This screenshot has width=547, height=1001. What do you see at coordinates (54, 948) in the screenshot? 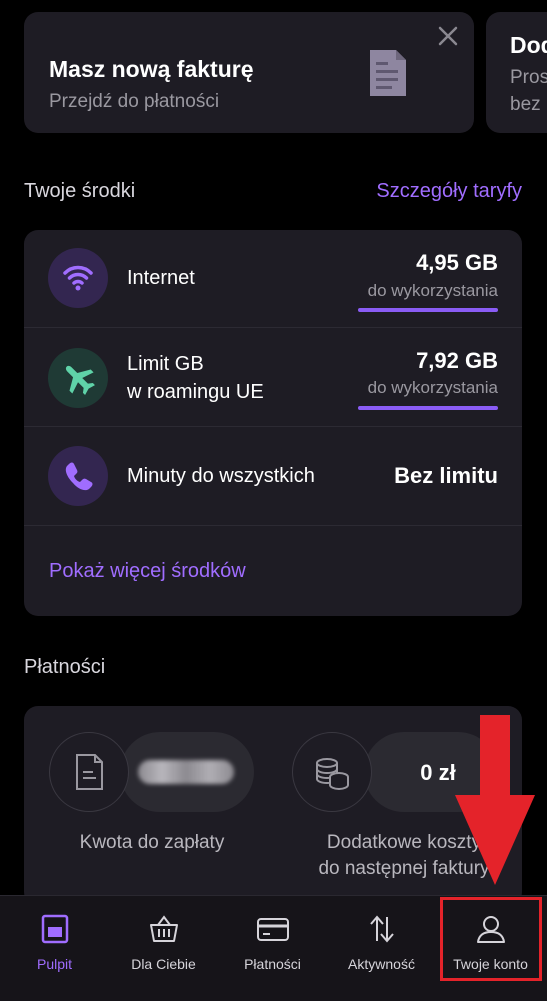
I see `nav-item-pulpit: Pulpit` at bounding box center [54, 948].